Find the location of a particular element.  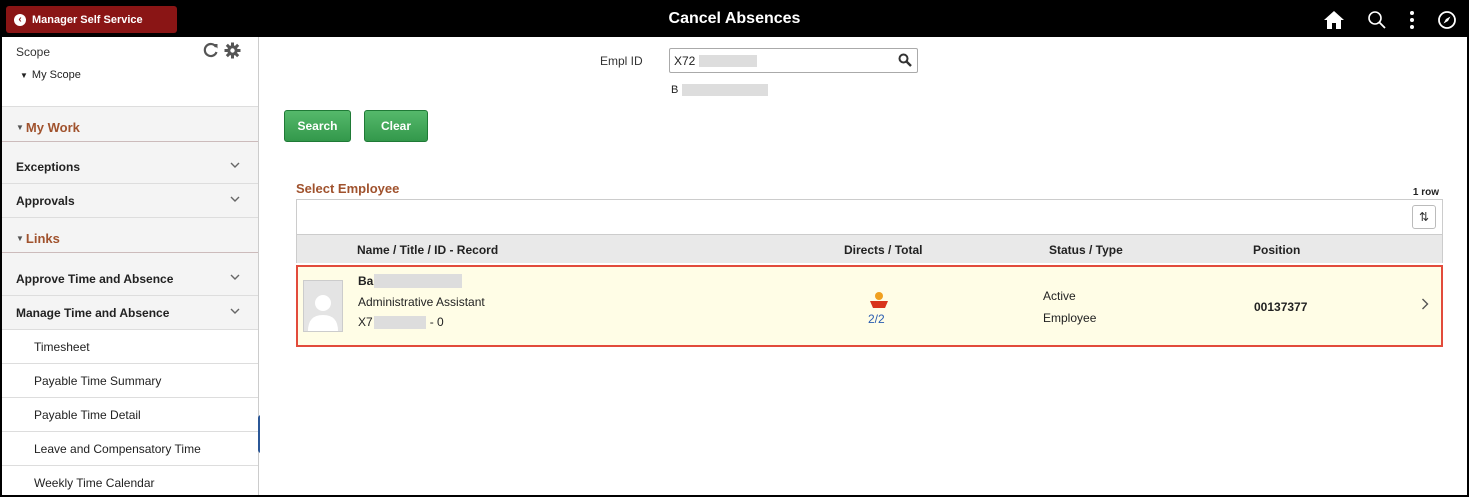

sub-item-payable-time-detail: Payable Time Detail is located at coordinates (130, 415).